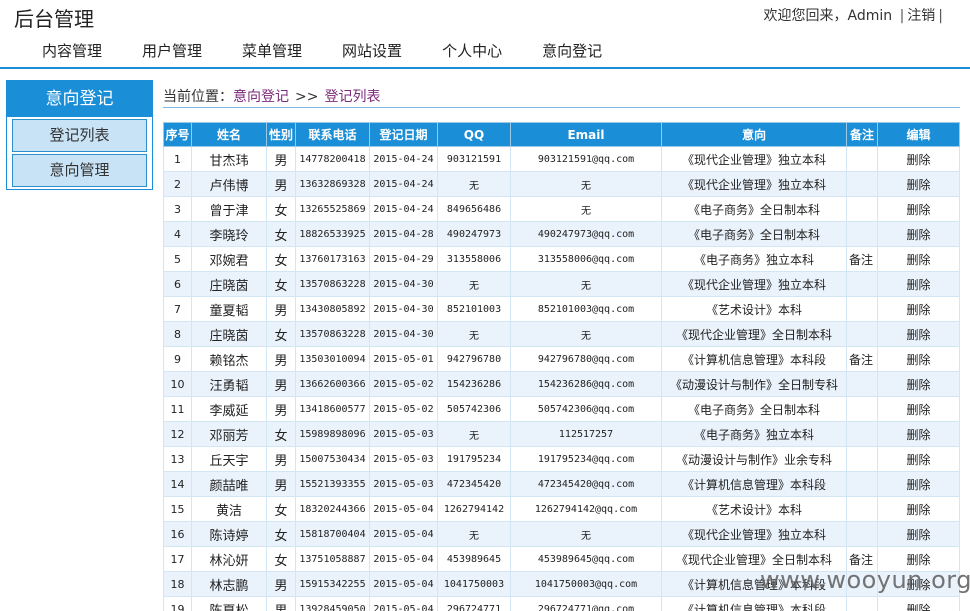 This screenshot has height=611, width=970. Describe the element at coordinates (403, 509) in the screenshot. I see `registration-date-cell: 2015-05-04` at that location.